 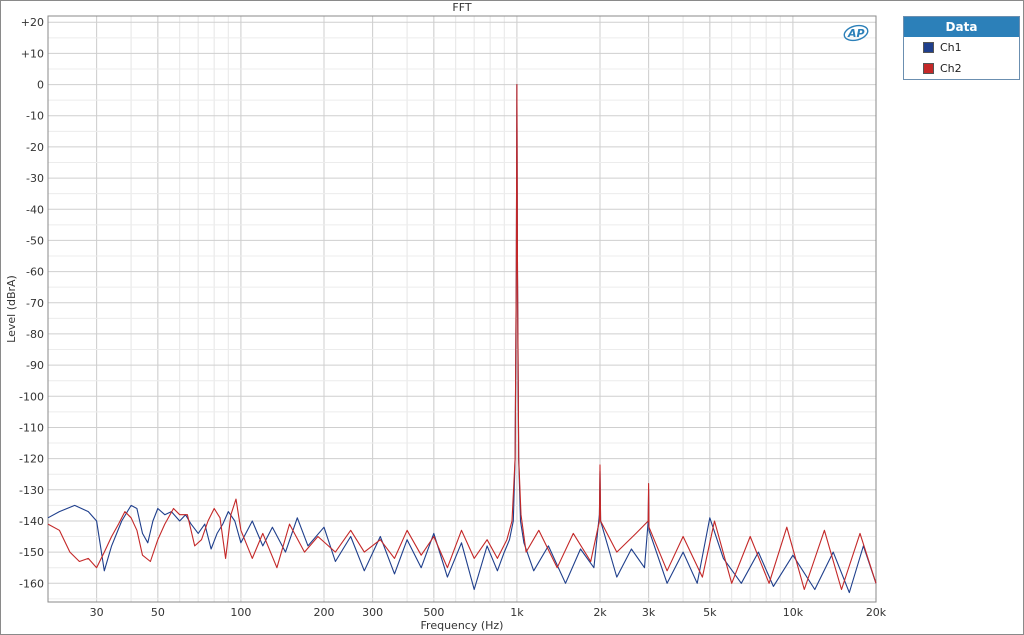 What do you see at coordinates (32, 22) in the screenshot?
I see `y-tick-label: +20` at bounding box center [32, 22].